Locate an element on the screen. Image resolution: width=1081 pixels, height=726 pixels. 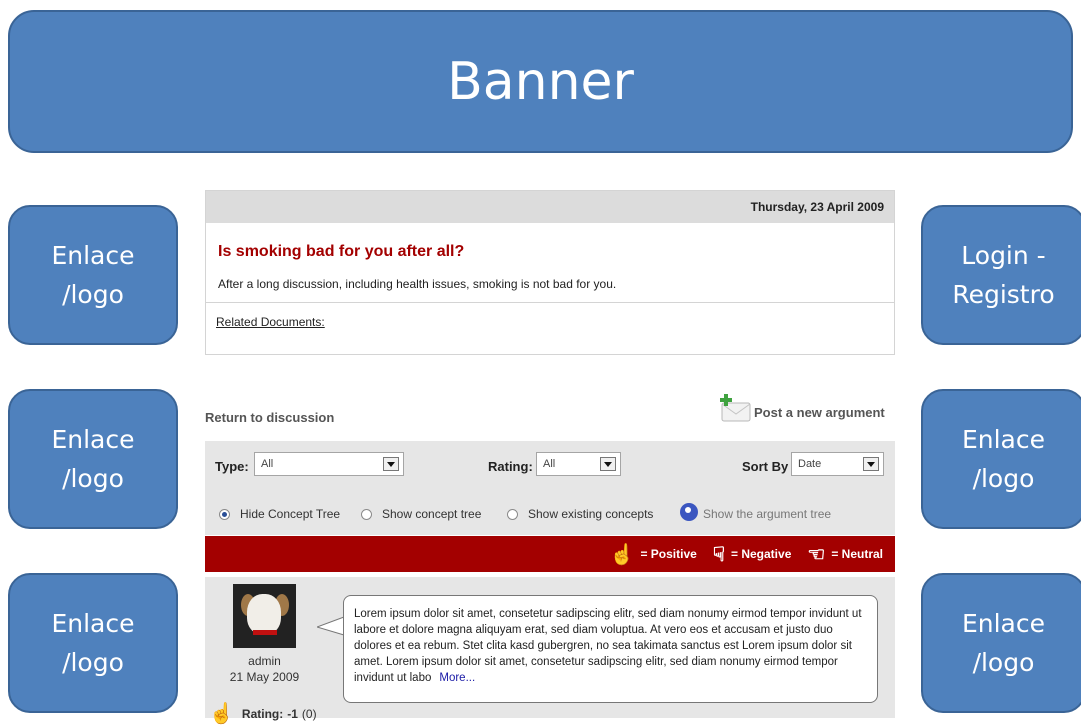
radio-label: Hide Concept Tree is located at coordinates (290, 514).